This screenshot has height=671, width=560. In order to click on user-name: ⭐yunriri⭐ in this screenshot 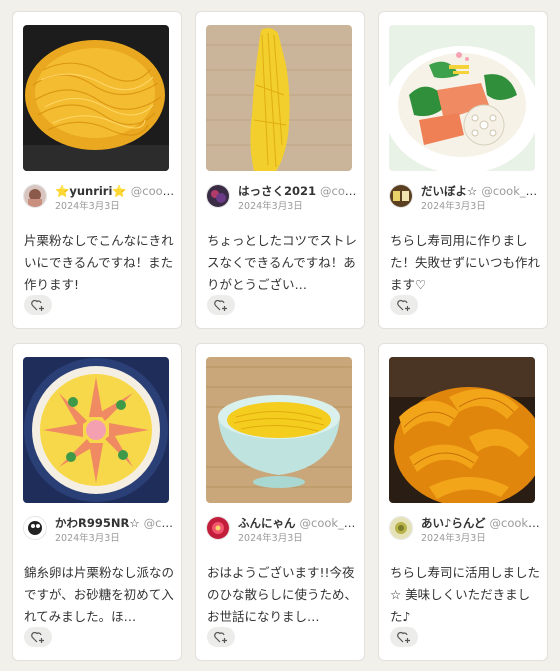, I will do `click(91, 191)`.